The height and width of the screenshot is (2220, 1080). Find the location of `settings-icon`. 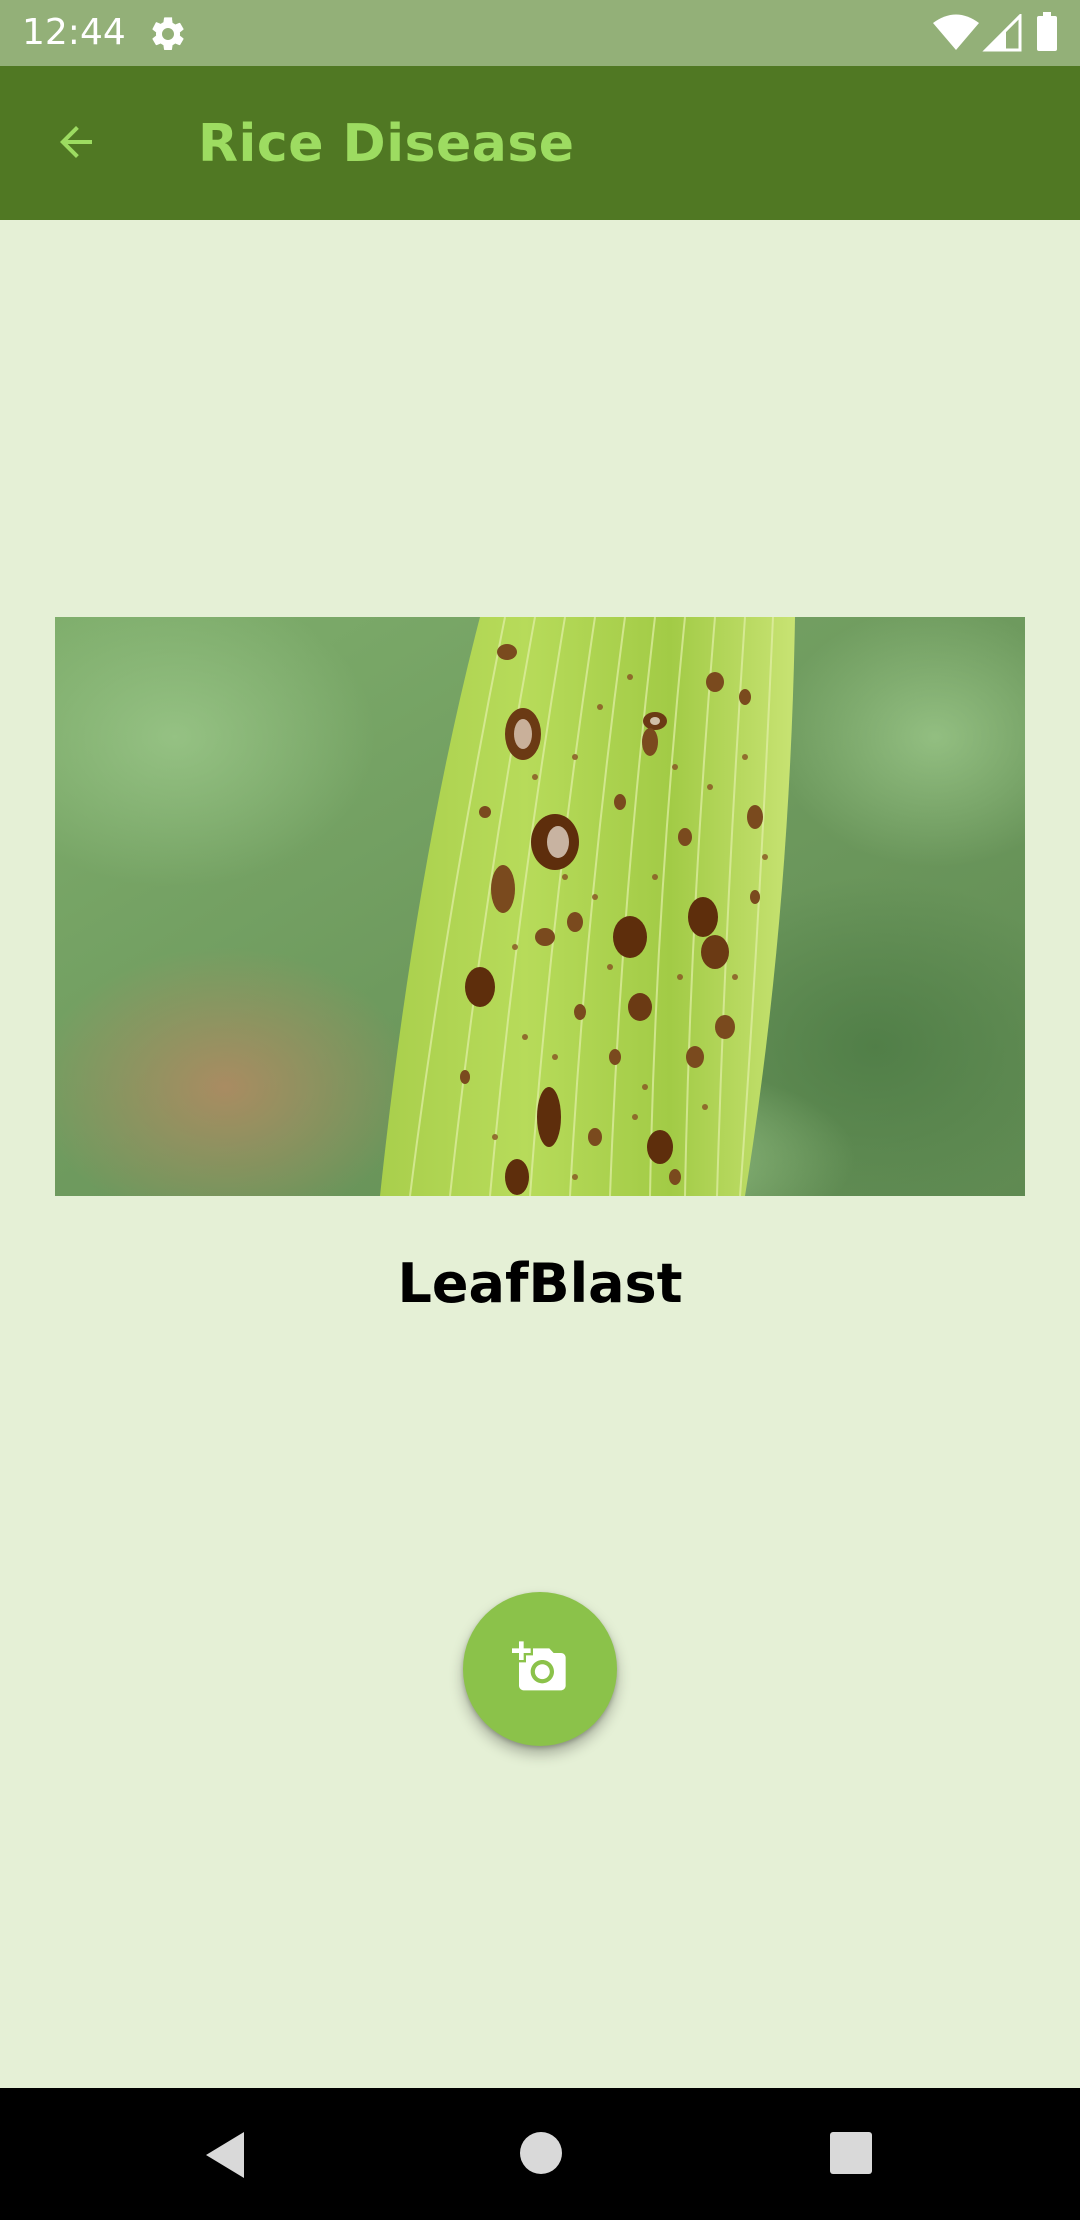

settings-icon is located at coordinates (168, 34).